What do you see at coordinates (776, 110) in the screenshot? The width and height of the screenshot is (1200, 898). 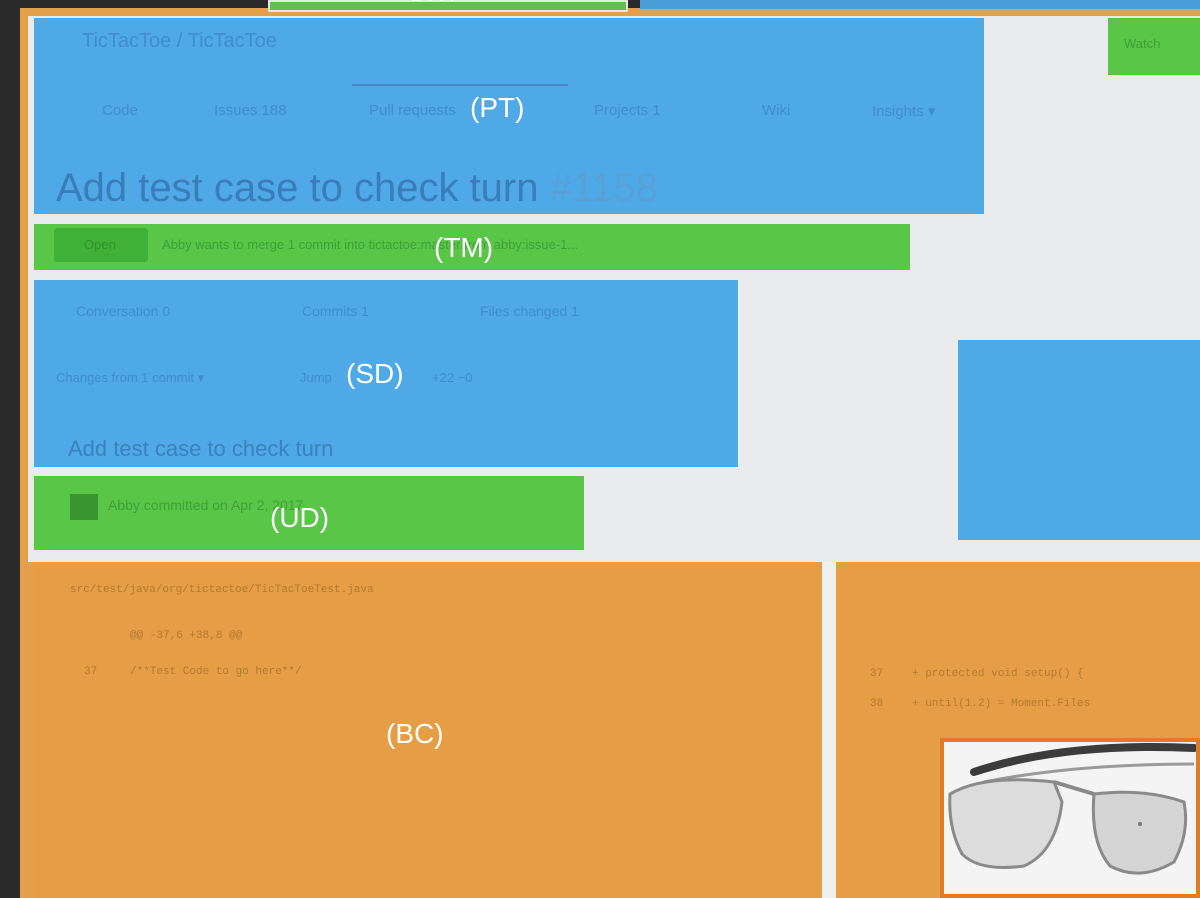 I see `tab-wiki: Wiki` at bounding box center [776, 110].